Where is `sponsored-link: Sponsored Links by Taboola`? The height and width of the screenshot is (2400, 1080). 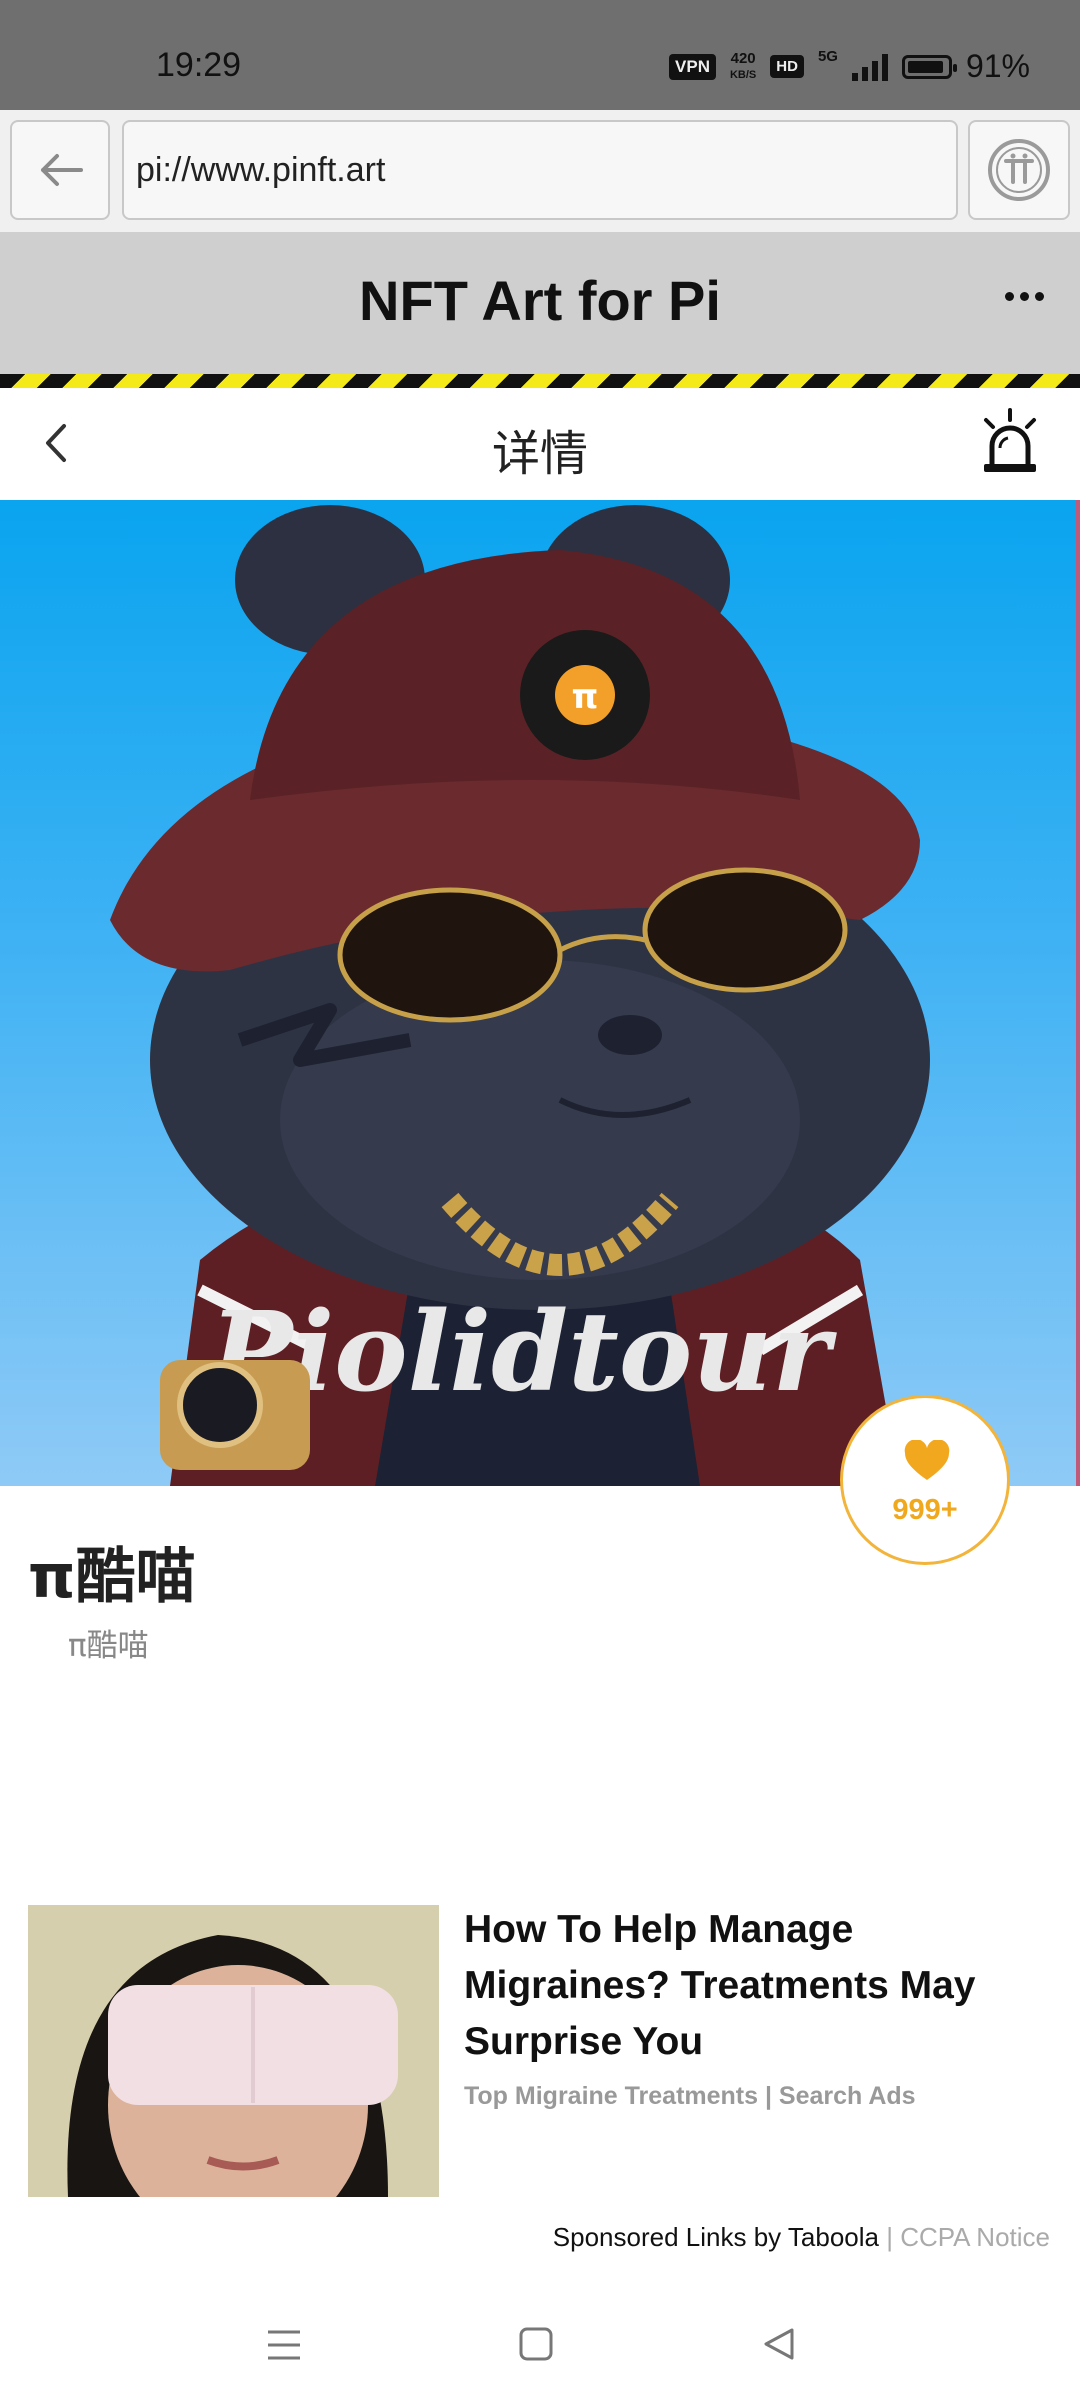 sponsored-link: Sponsored Links by Taboola is located at coordinates (716, 2237).